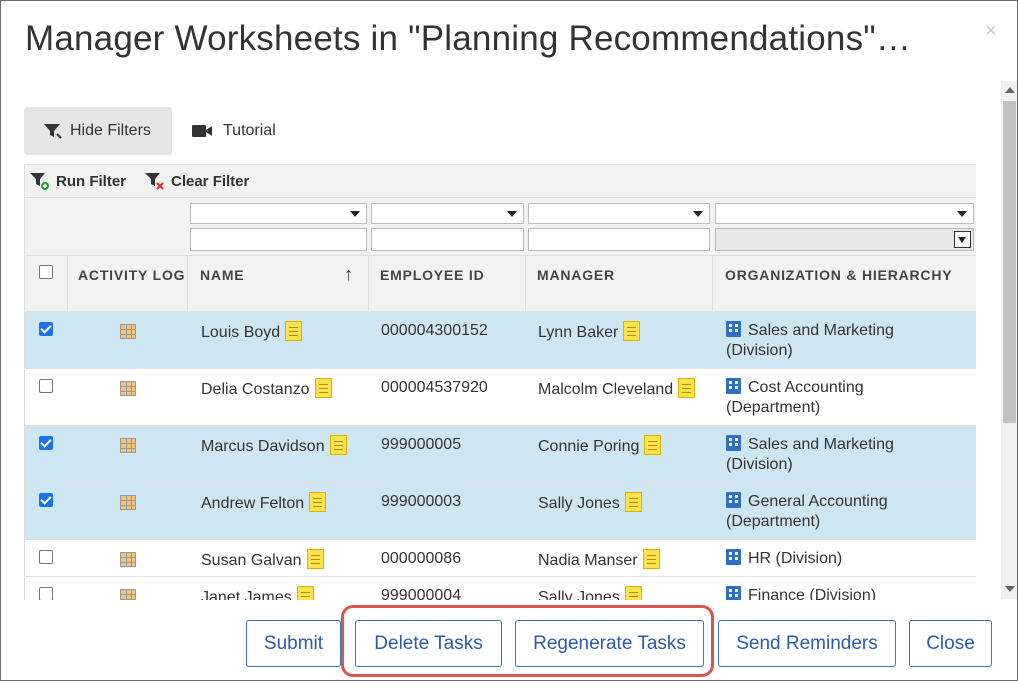  What do you see at coordinates (821, 330) in the screenshot?
I see `organization-name: Sales and Marketing` at bounding box center [821, 330].